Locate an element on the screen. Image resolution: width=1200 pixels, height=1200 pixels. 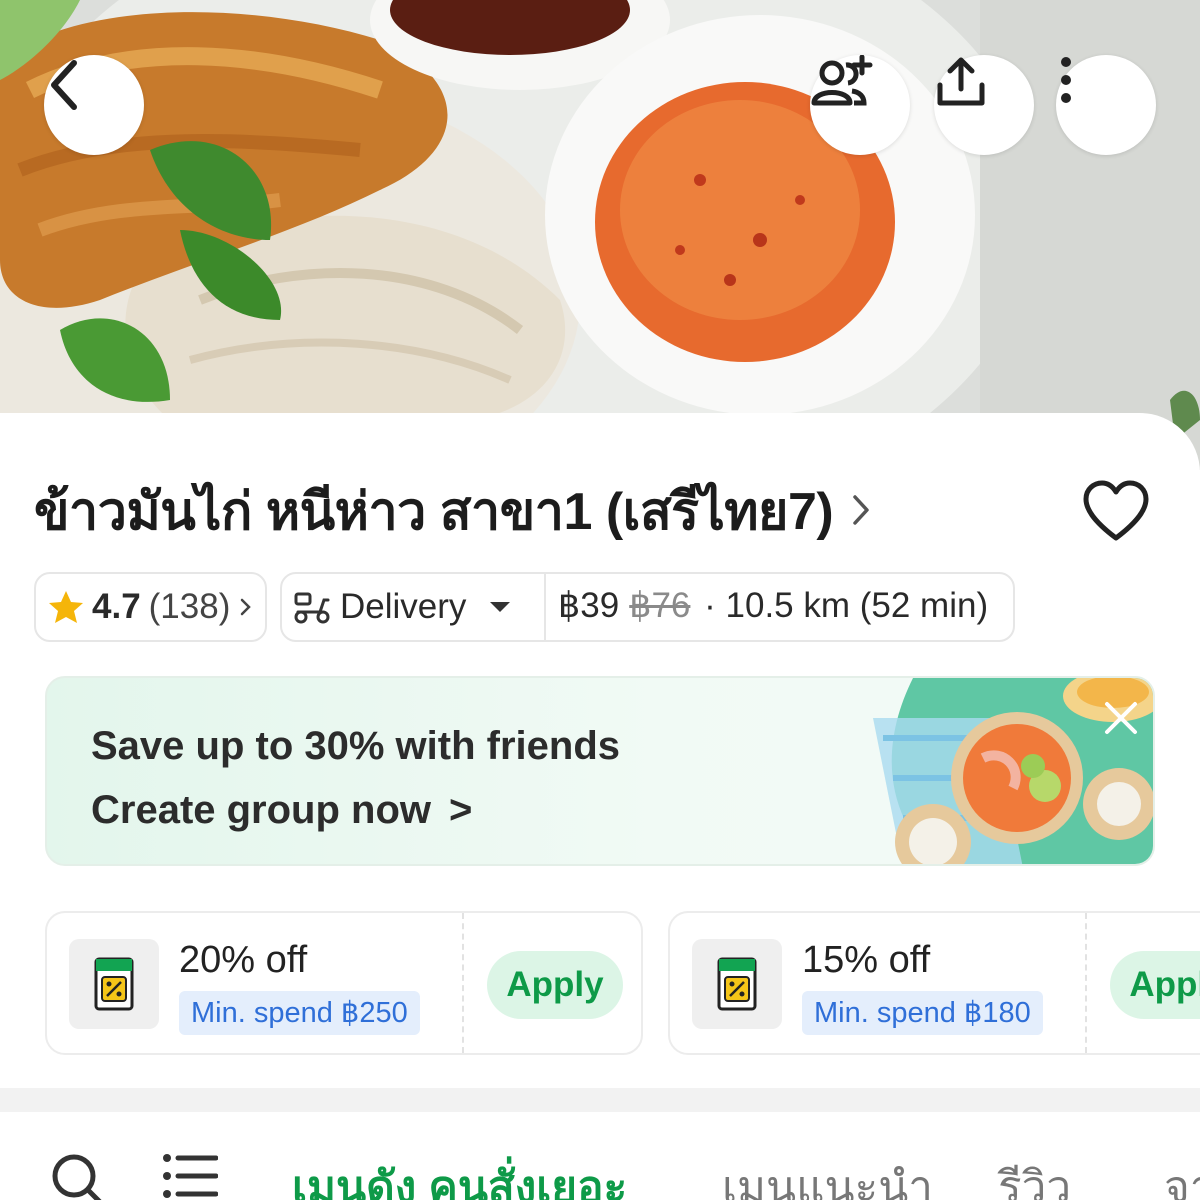
close-icon is located at coordinates (1121, 718).